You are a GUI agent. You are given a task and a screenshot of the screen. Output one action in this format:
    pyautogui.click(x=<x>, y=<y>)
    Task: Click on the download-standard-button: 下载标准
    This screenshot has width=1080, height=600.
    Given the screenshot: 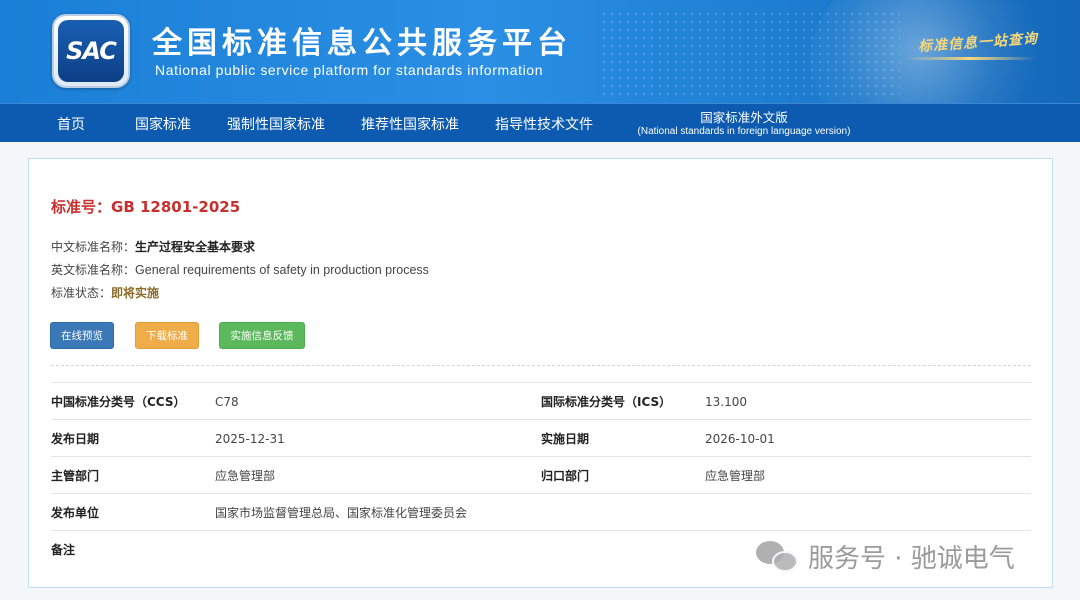 What is the action you would take?
    pyautogui.click(x=167, y=335)
    